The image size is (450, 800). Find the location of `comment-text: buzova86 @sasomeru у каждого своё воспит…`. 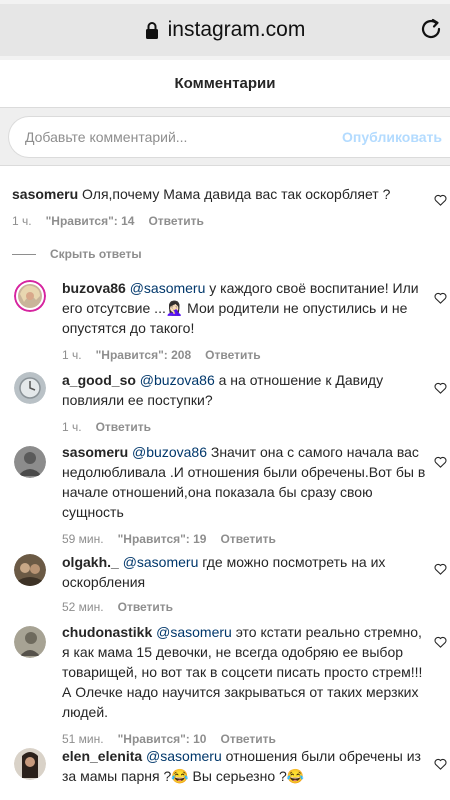

comment-text: buzova86 @sasomeru у каждого своё воспит… is located at coordinates (240, 308).